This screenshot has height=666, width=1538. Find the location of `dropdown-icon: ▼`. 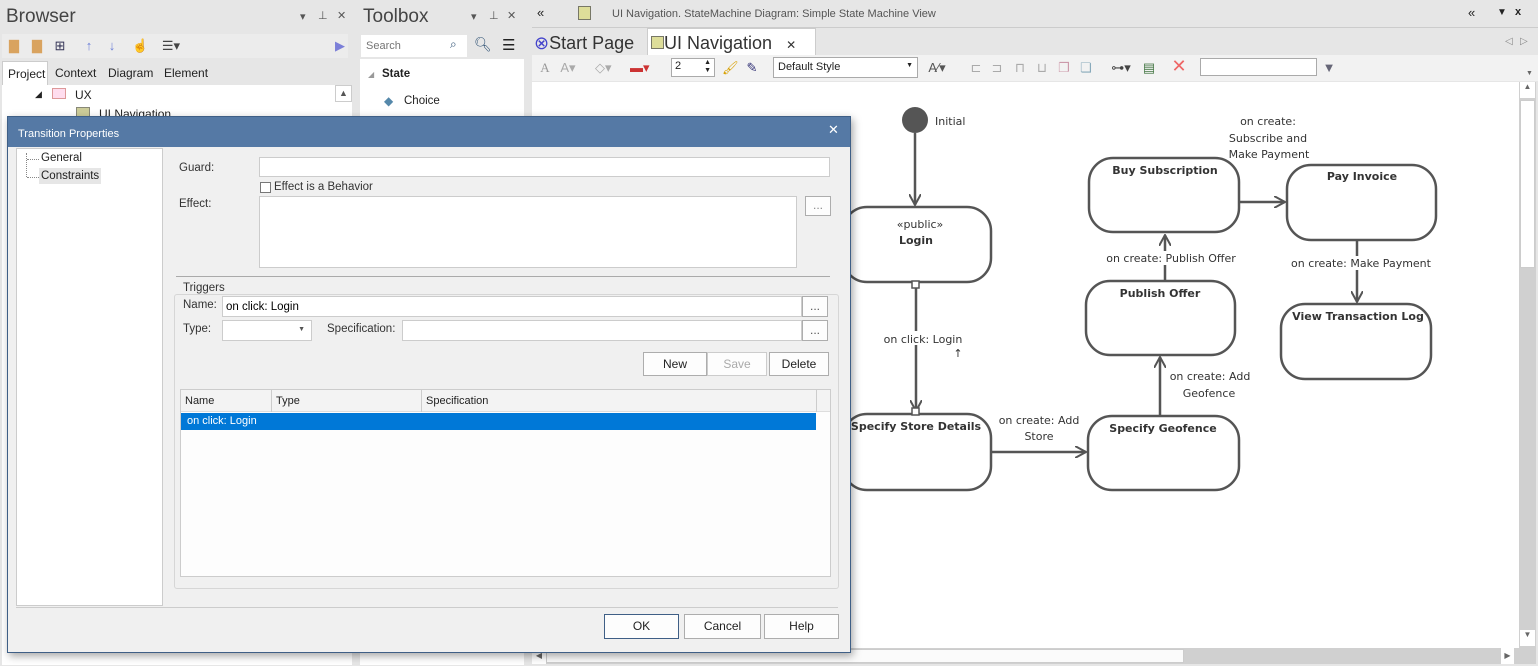

dropdown-icon: ▼ is located at coordinates (301, 329).